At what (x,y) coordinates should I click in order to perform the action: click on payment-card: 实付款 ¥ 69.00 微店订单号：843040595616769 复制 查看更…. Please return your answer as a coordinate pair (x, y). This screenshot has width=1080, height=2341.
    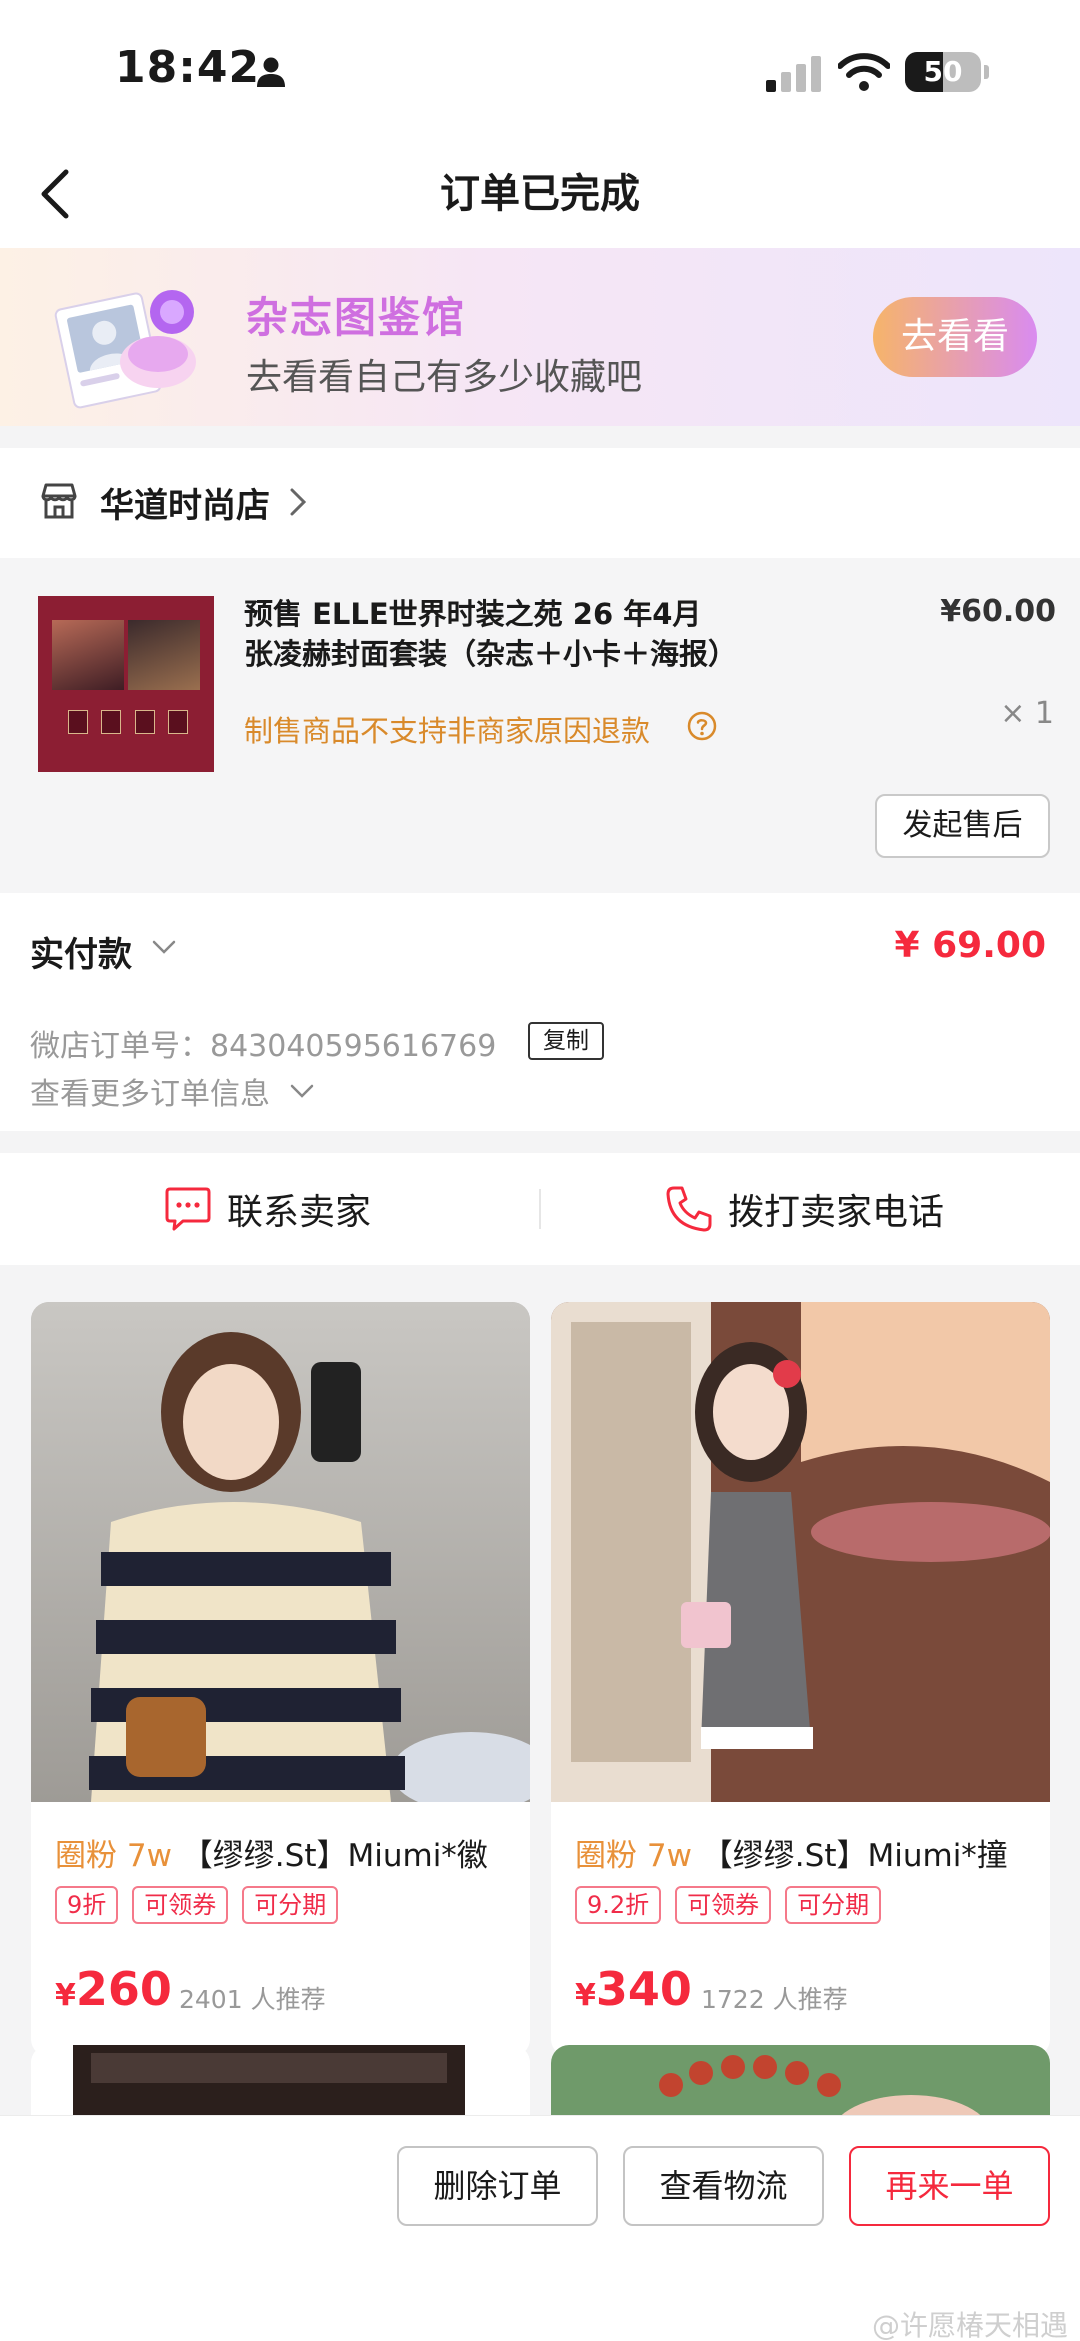
    Looking at the image, I should click on (540, 1012).